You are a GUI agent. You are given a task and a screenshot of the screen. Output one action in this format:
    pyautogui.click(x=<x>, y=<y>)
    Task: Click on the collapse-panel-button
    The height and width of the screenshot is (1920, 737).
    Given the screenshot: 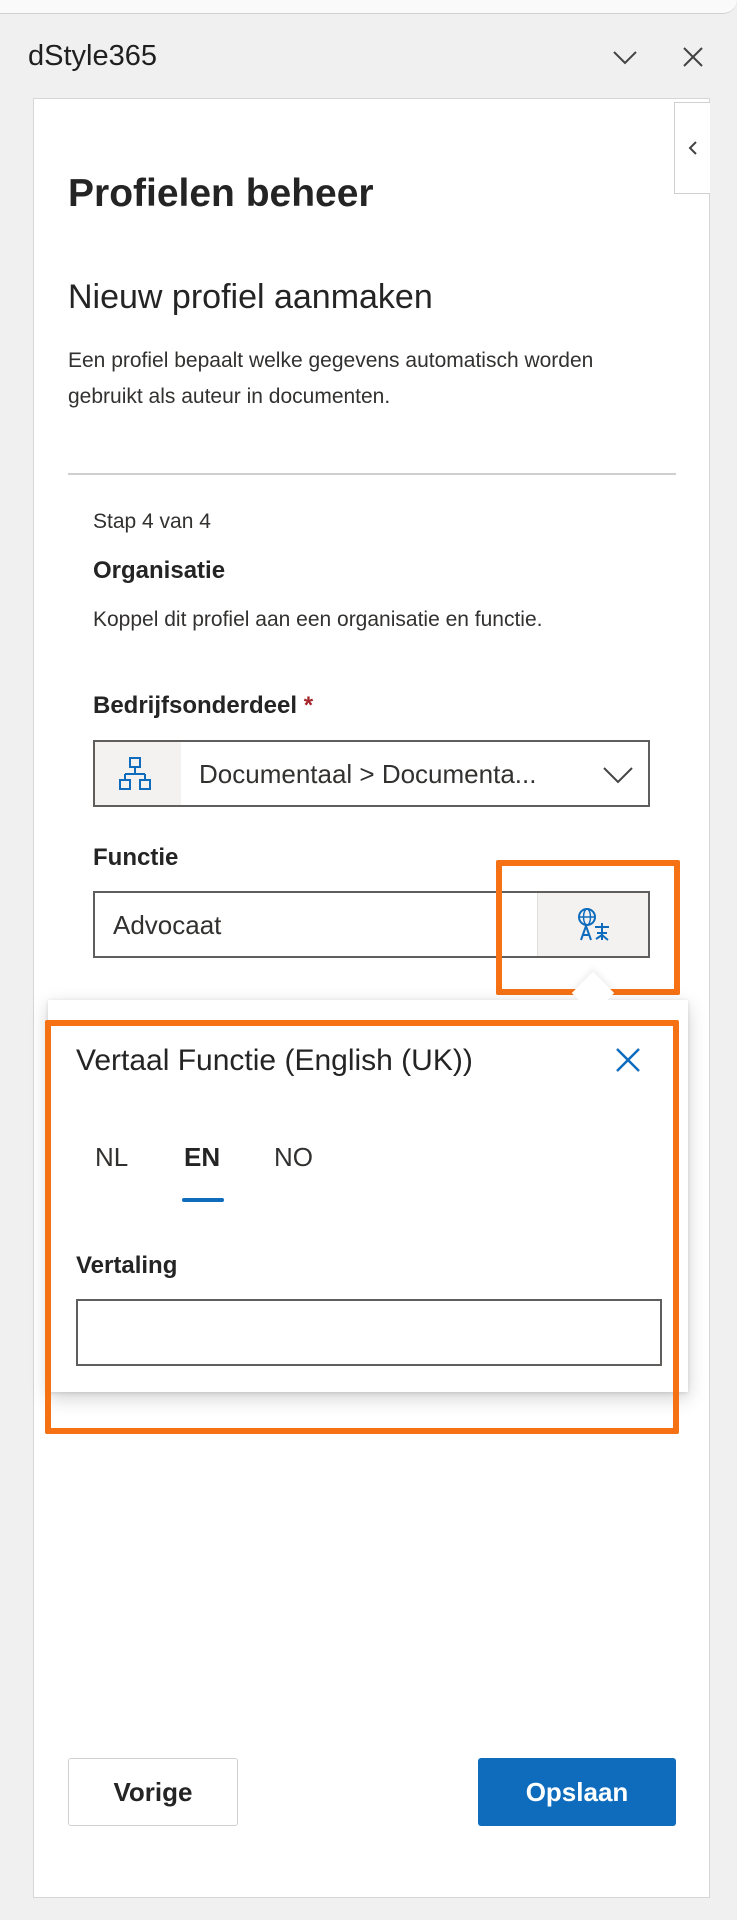 What is the action you would take?
    pyautogui.click(x=692, y=148)
    